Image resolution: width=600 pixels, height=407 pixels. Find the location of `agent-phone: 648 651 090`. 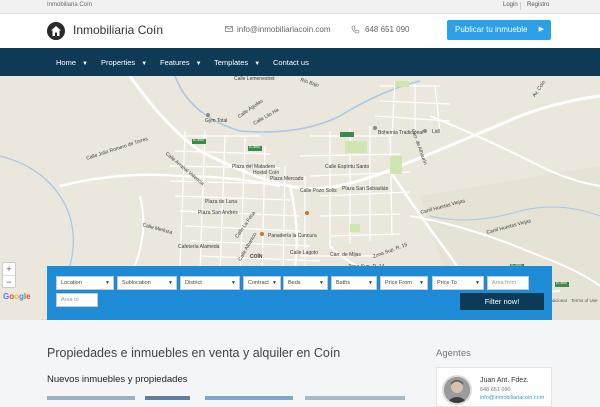

agent-phone: 648 651 090 is located at coordinates (495, 390).